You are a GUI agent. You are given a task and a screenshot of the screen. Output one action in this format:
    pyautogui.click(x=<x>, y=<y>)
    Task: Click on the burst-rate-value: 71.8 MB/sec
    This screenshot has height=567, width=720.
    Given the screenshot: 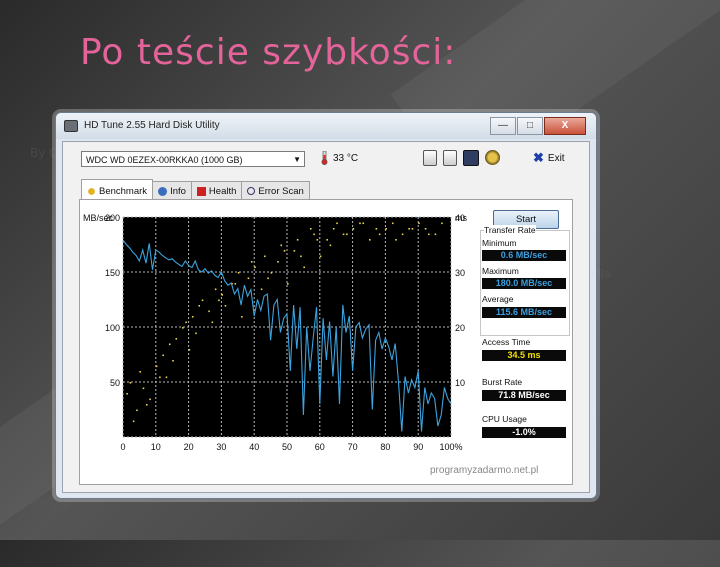 What is the action you would take?
    pyautogui.click(x=524, y=395)
    